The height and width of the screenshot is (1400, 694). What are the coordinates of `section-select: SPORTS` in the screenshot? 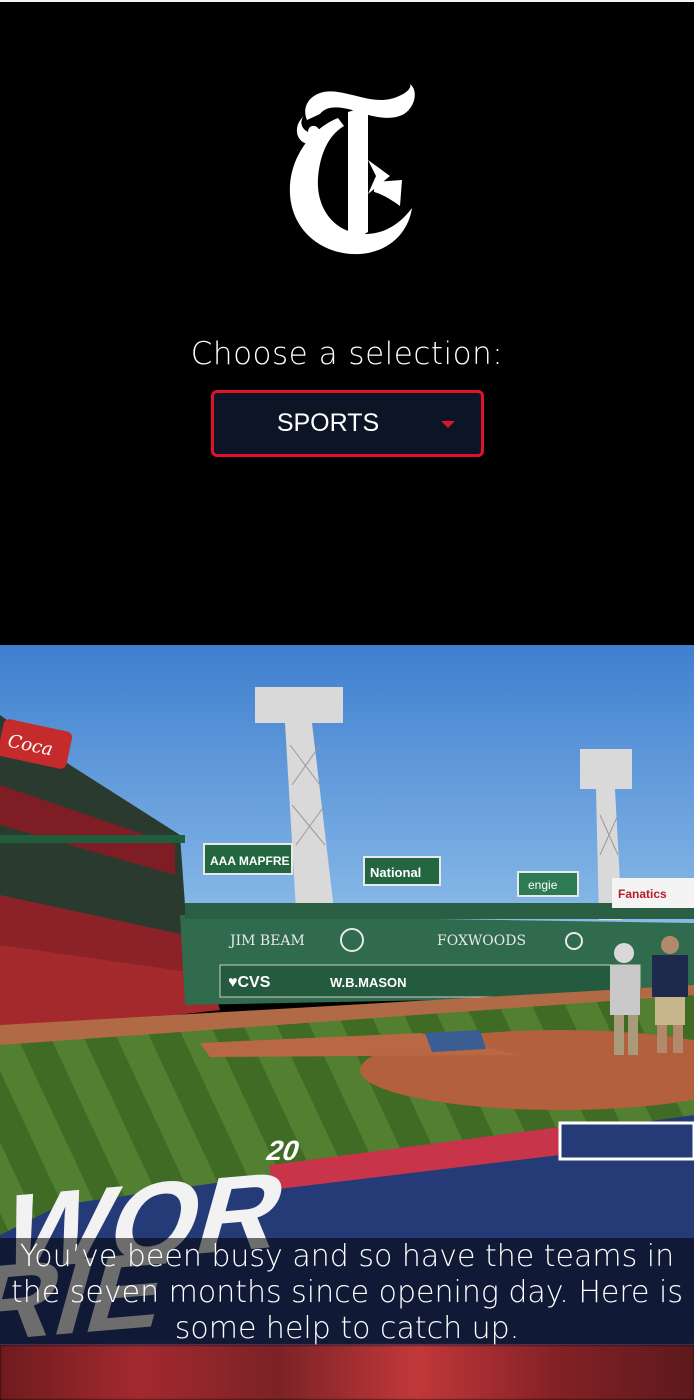 It's located at (347, 423).